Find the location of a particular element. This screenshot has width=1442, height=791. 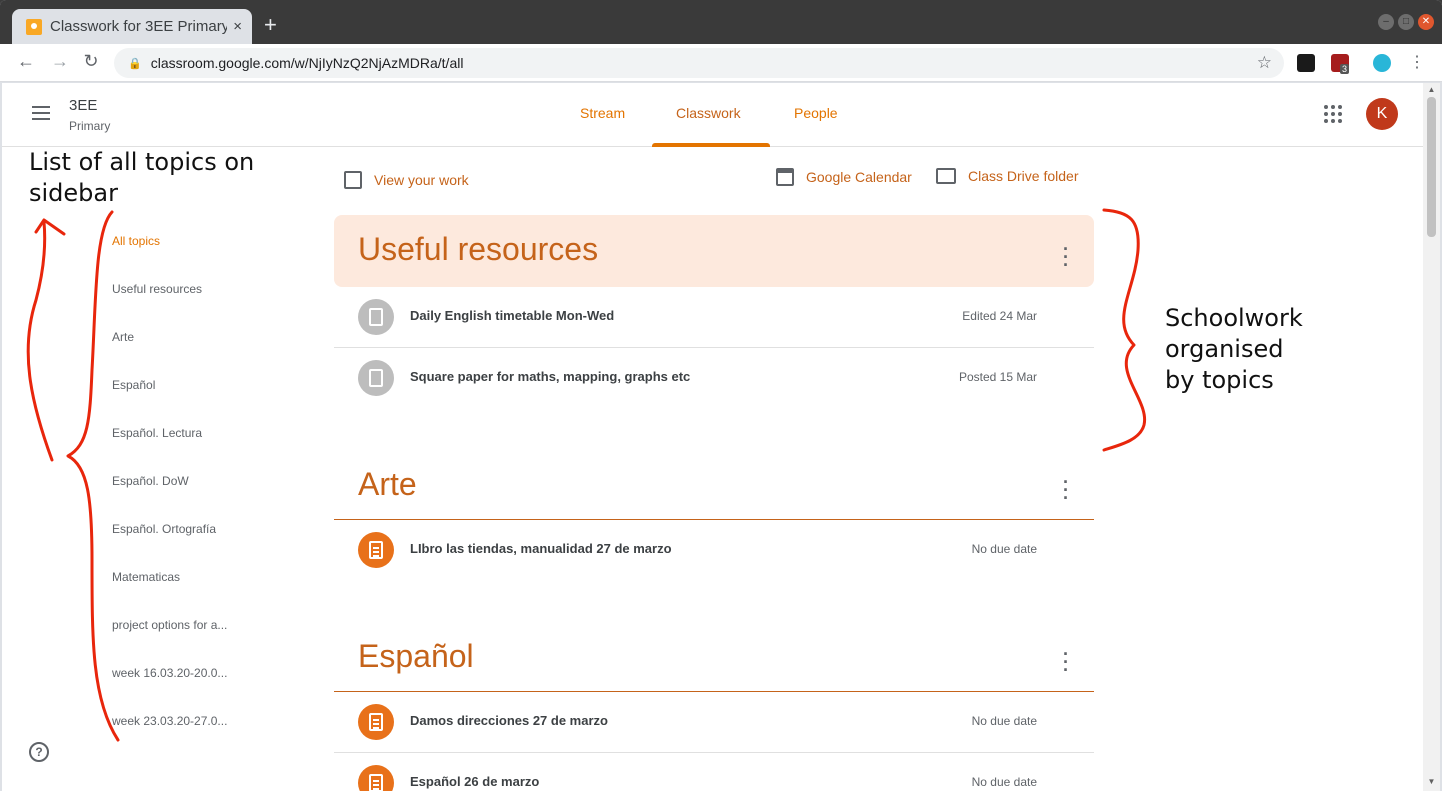

up-arrow-head is located at coordinates (50, 227).